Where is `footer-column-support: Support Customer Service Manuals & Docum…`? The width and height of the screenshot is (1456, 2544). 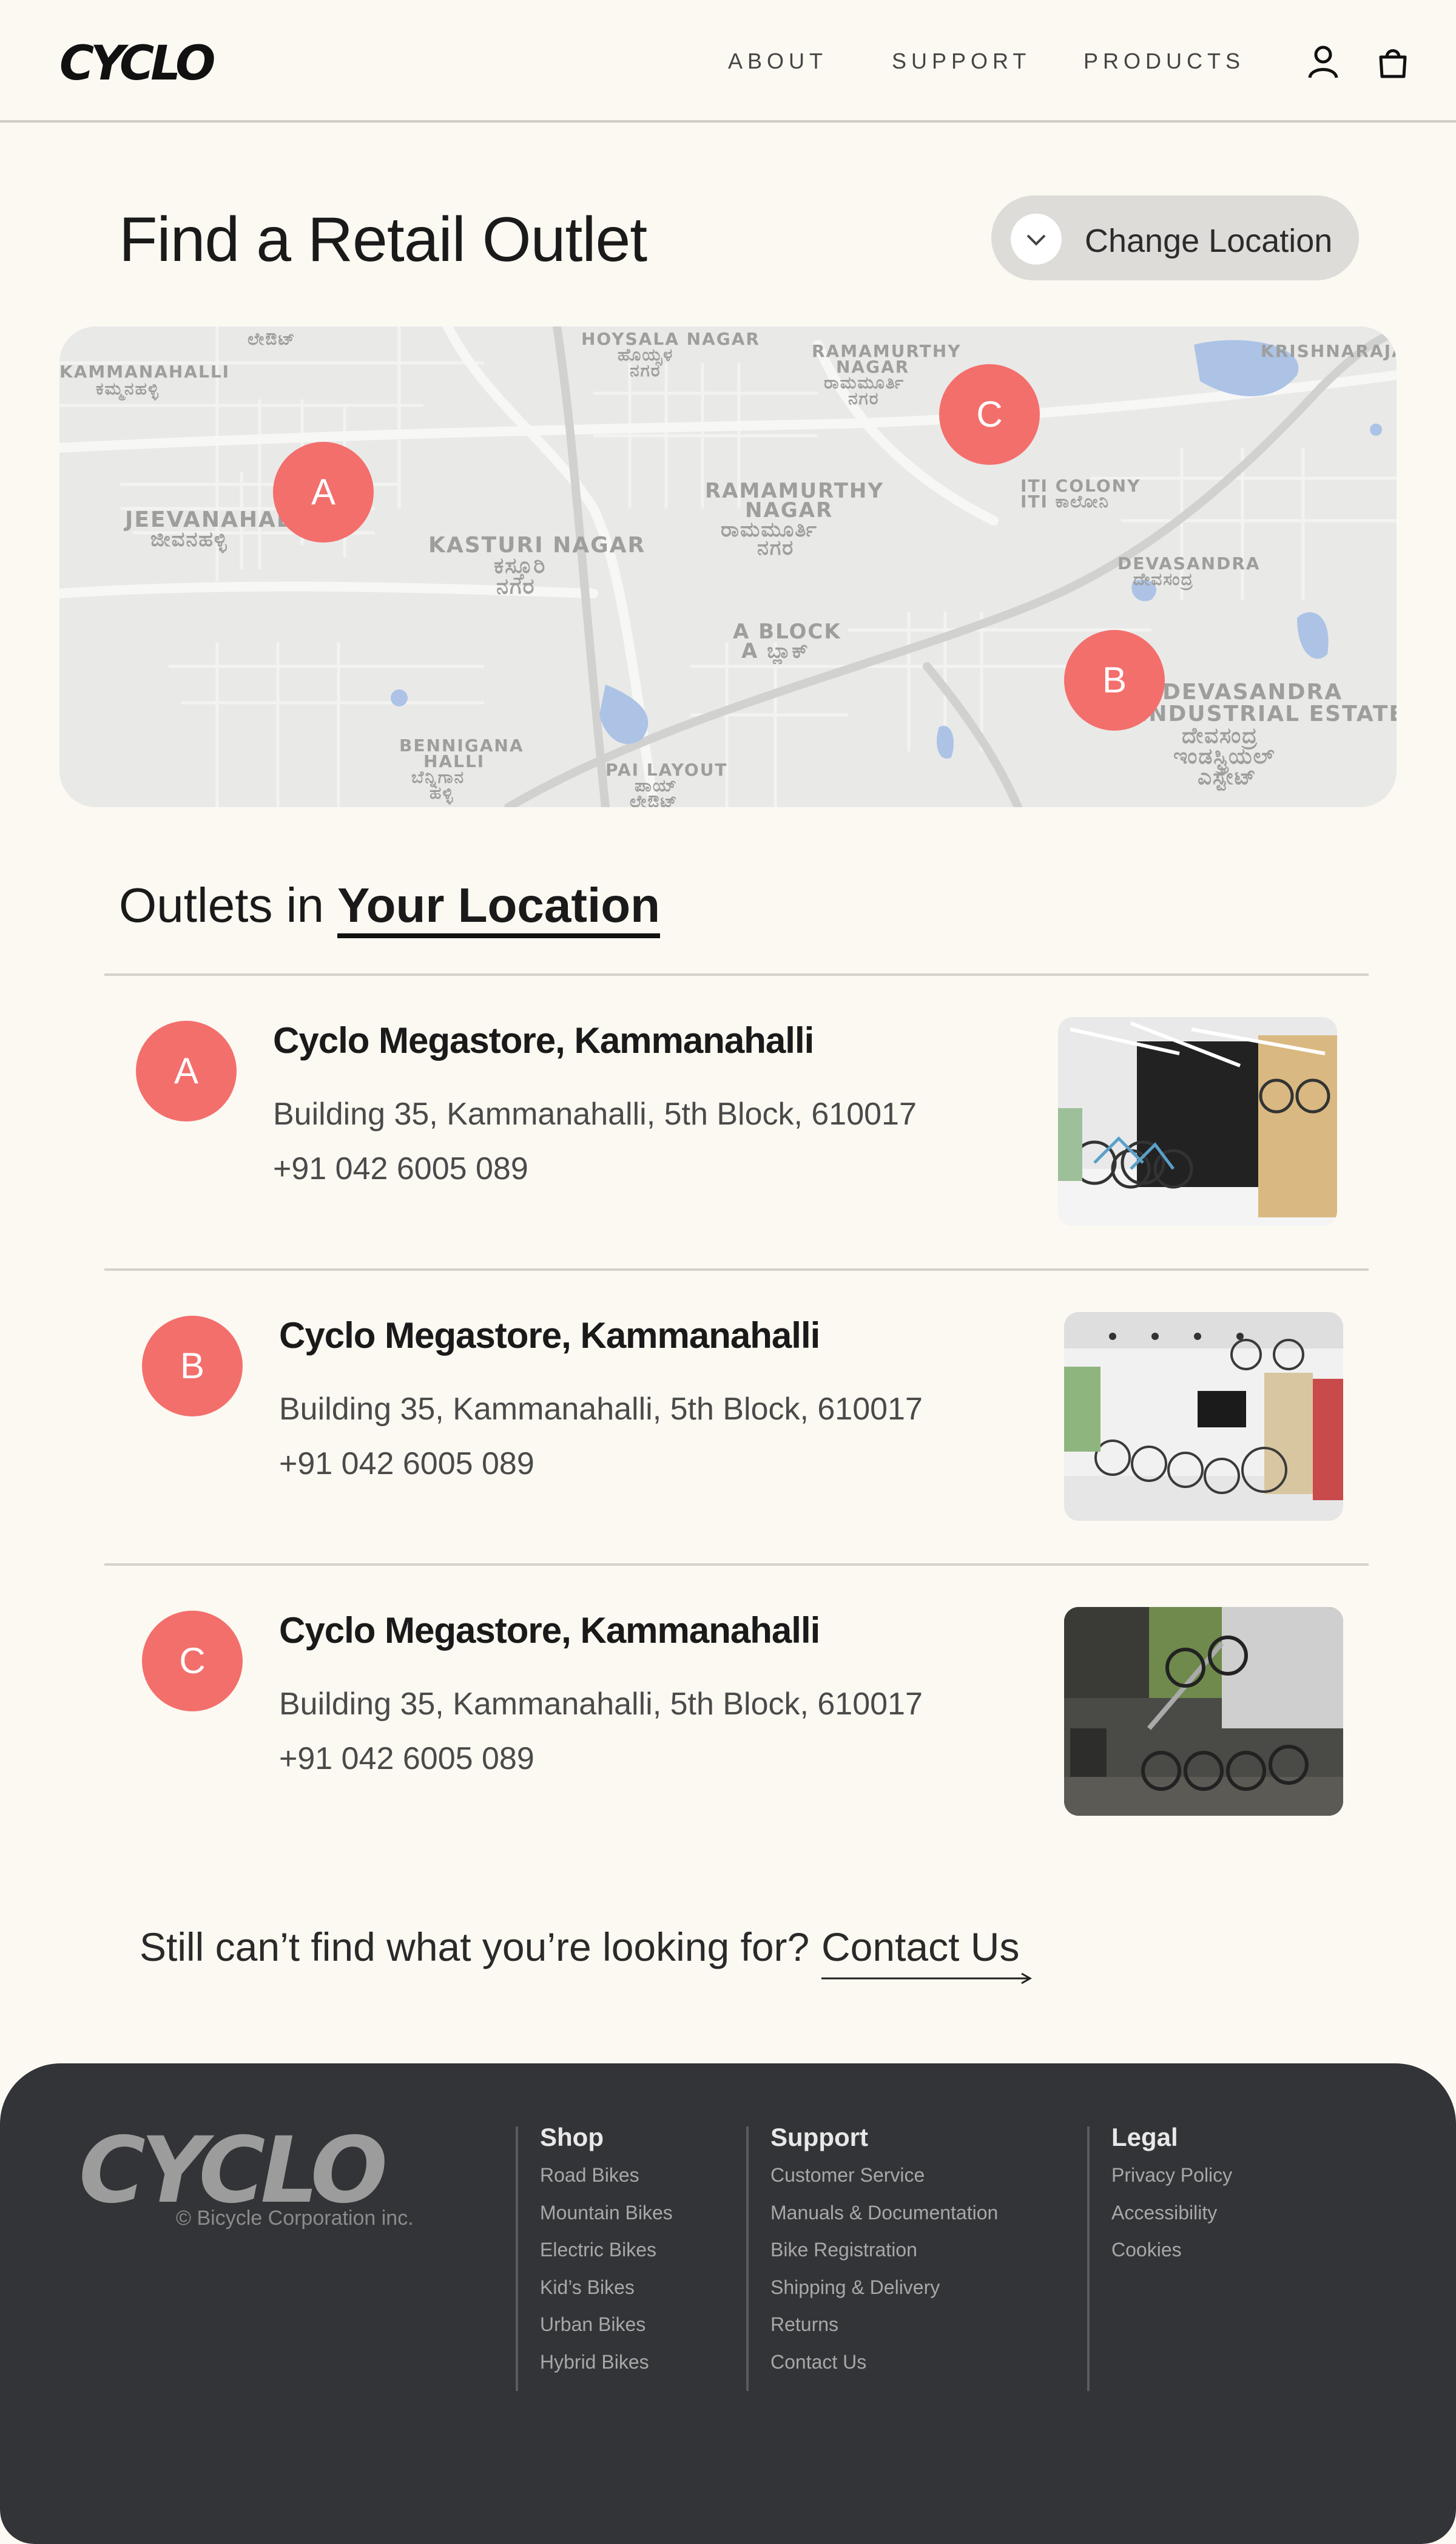 footer-column-support: Support Customer Service Manuals & Docum… is located at coordinates (872, 2257).